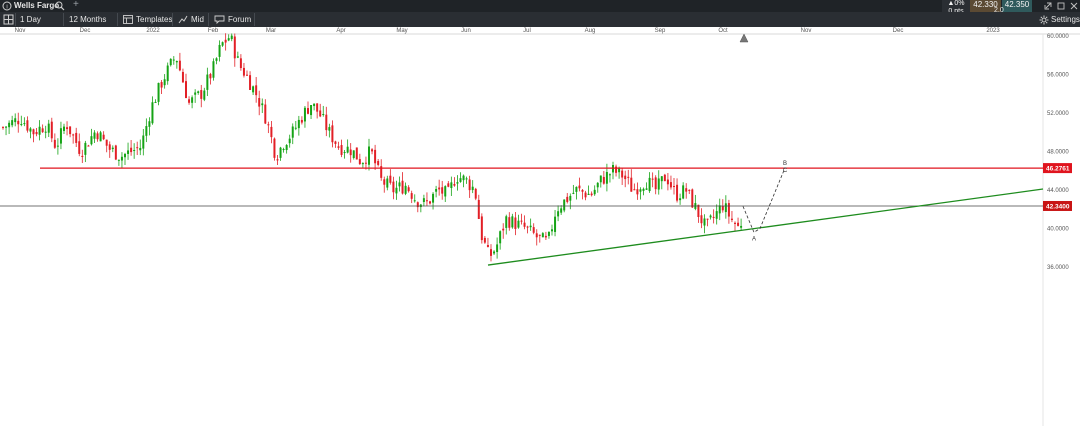 The width and height of the screenshot is (1080, 426). What do you see at coordinates (76, 5) in the screenshot?
I see `add-tab-button: +` at bounding box center [76, 5].